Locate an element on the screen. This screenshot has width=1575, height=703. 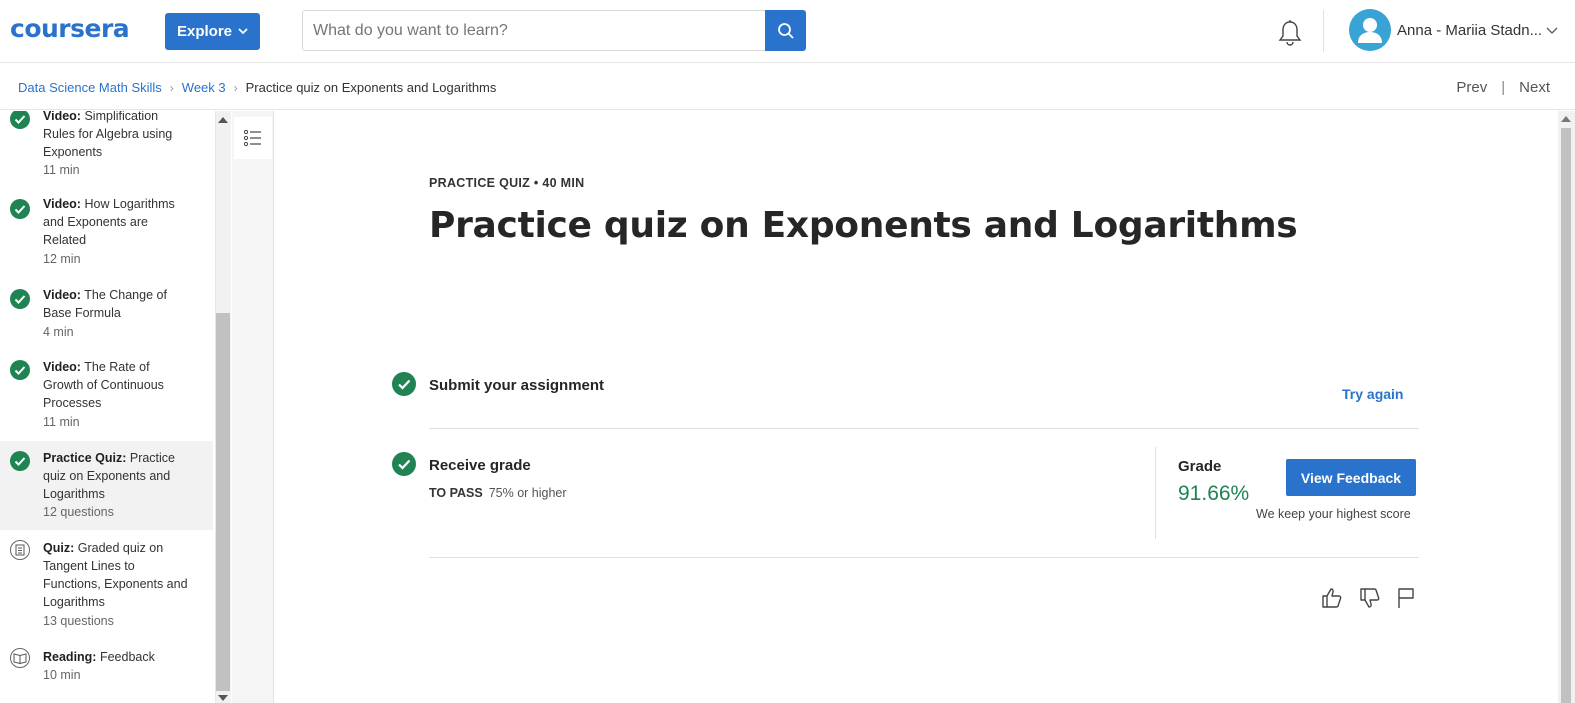
user-icon is located at coordinates (1370, 30).